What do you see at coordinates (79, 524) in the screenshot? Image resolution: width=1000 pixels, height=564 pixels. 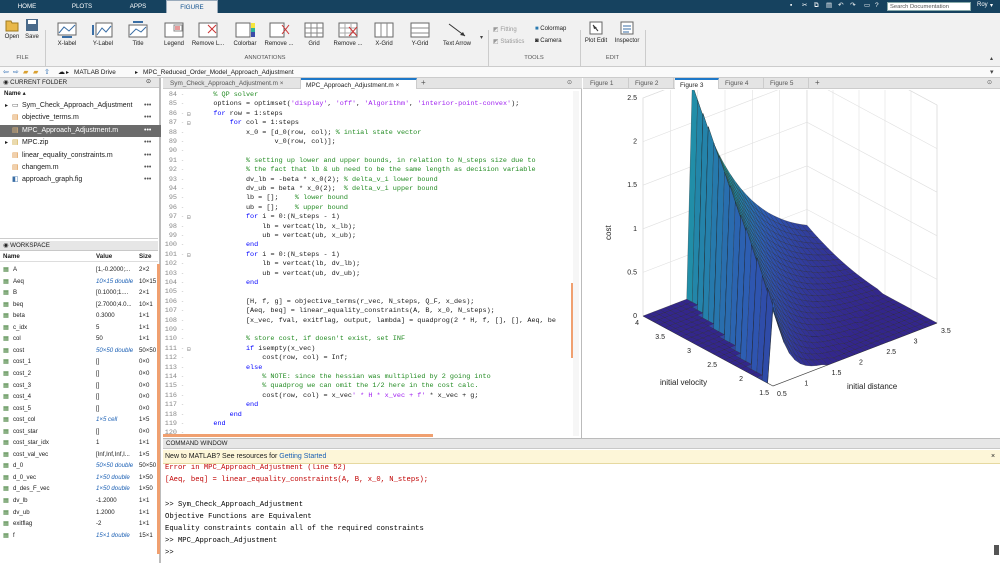 I see `workspace-row: ▦ exitflag -2 1×1` at bounding box center [79, 524].